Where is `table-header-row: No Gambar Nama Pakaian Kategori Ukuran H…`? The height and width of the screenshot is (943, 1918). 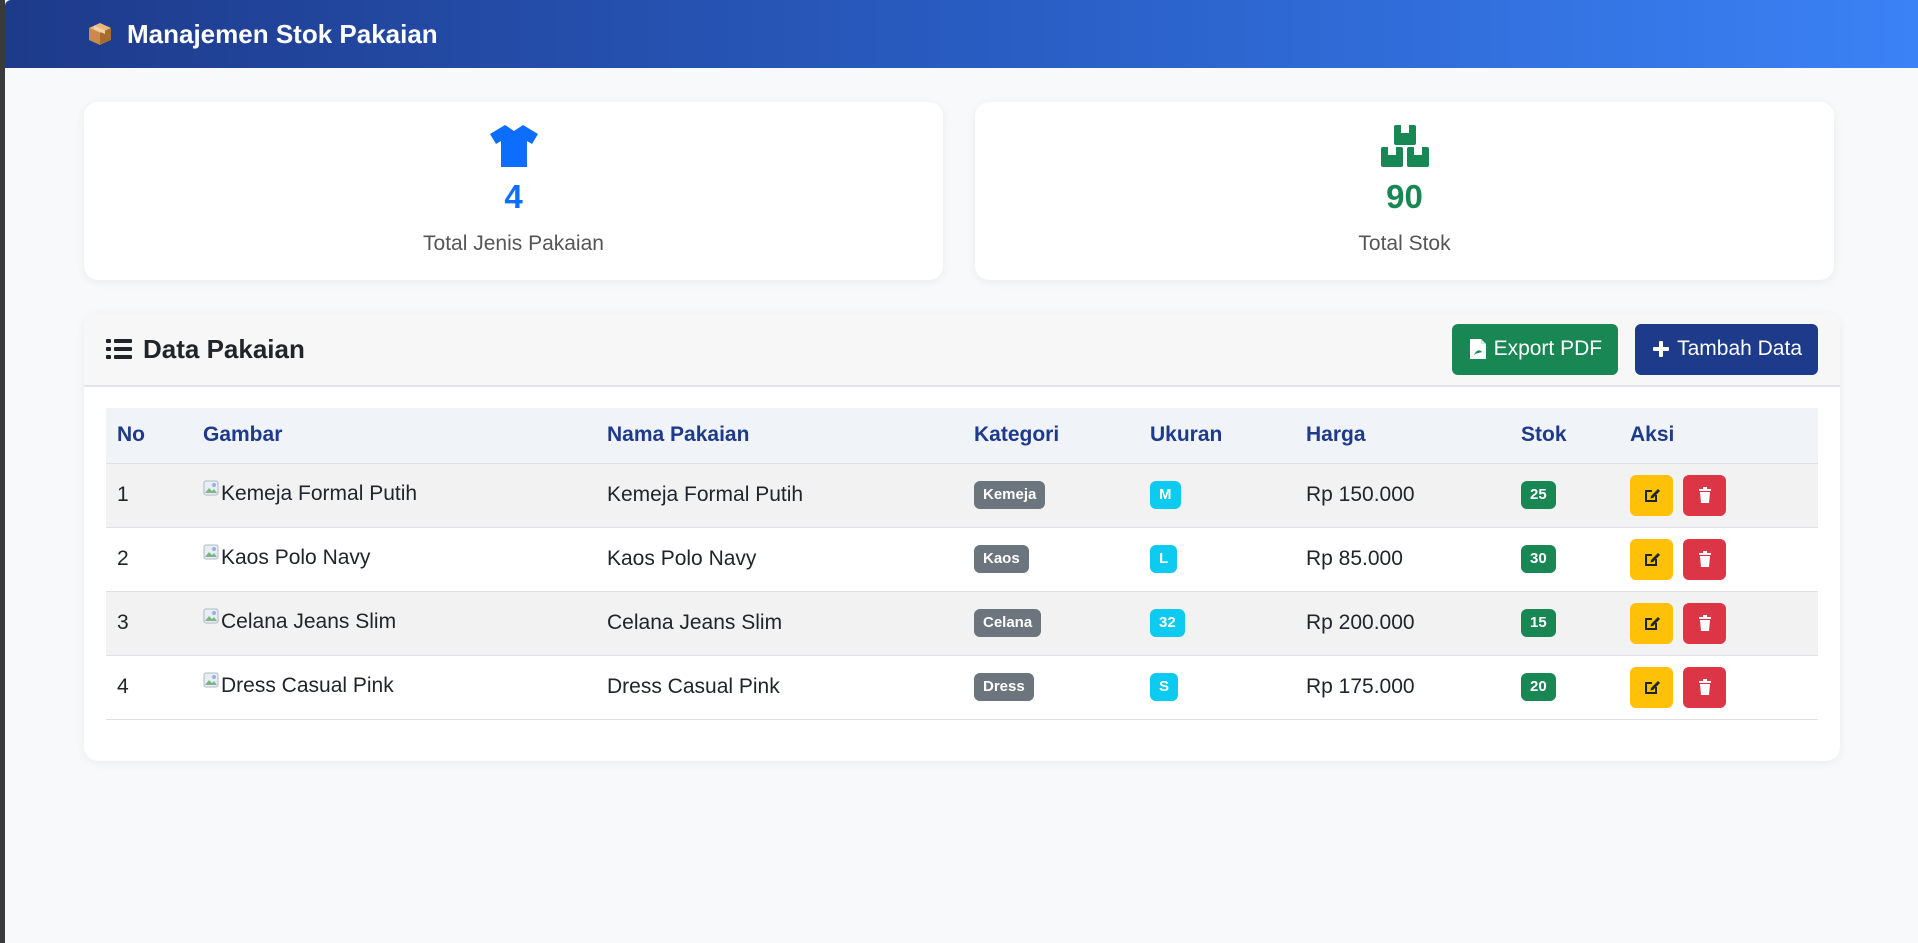 table-header-row: No Gambar Nama Pakaian Kategori Ukuran H… is located at coordinates (962, 436).